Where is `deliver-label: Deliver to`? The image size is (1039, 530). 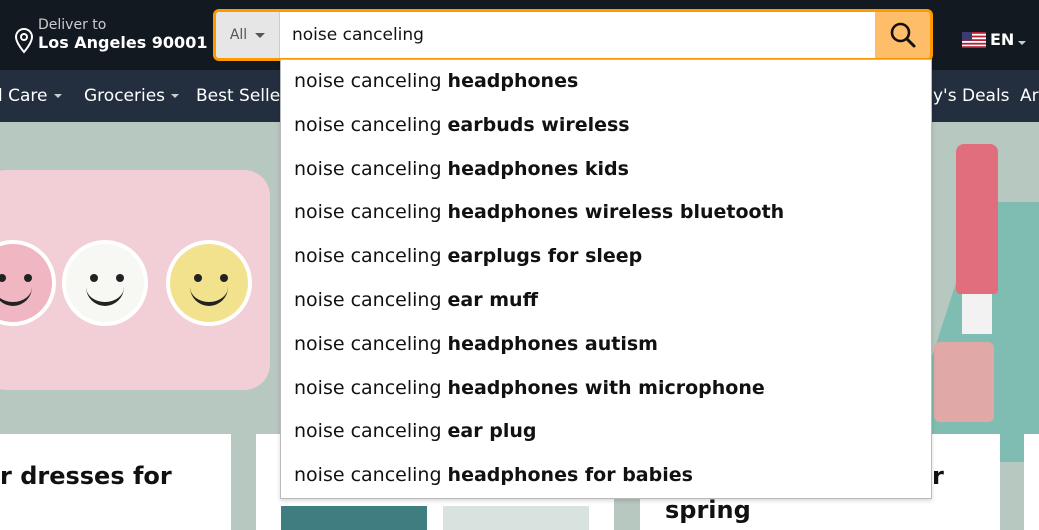 deliver-label: Deliver to is located at coordinates (72, 25).